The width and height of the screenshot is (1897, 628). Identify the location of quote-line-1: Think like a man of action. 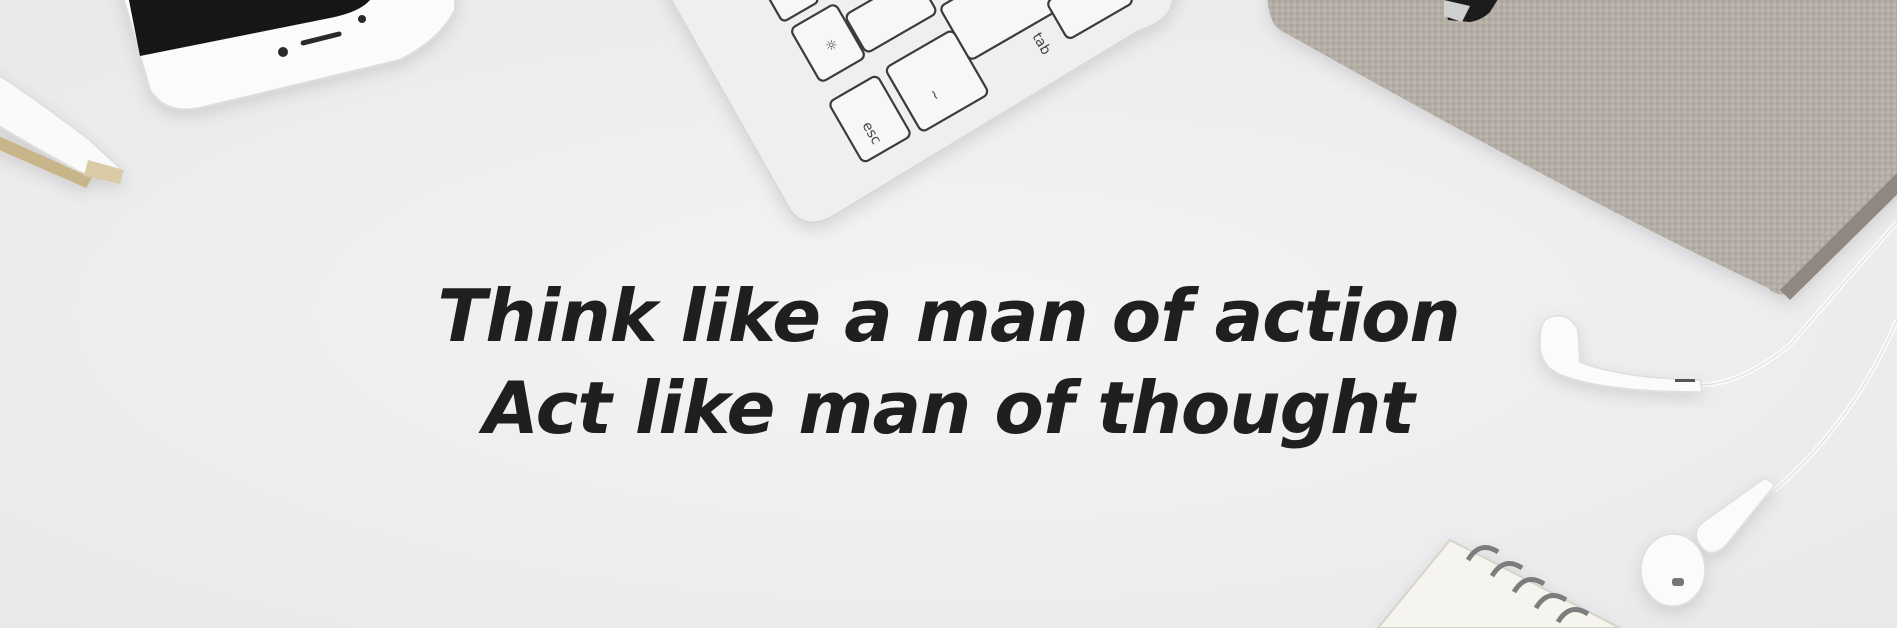
(948, 316).